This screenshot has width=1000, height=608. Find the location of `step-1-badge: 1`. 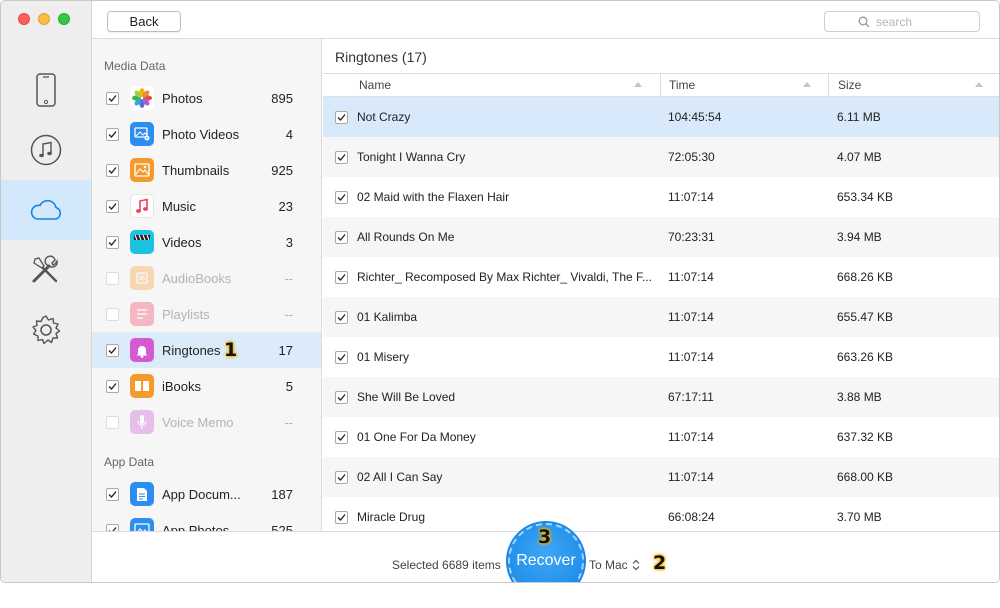

step-1-badge: 1 is located at coordinates (231, 350).